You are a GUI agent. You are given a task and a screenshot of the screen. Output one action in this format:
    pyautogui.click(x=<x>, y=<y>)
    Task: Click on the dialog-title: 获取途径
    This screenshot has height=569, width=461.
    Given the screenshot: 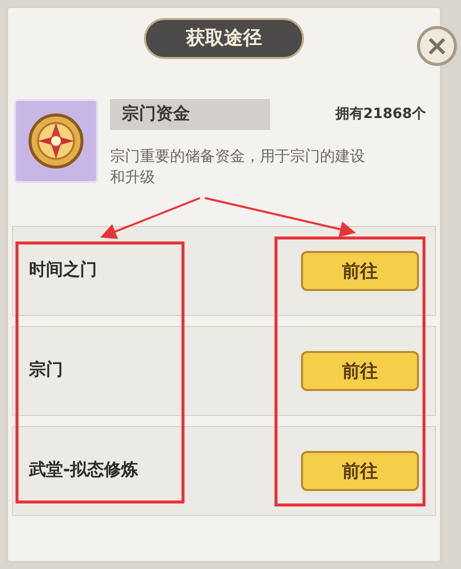 What is the action you would take?
    pyautogui.click(x=224, y=38)
    